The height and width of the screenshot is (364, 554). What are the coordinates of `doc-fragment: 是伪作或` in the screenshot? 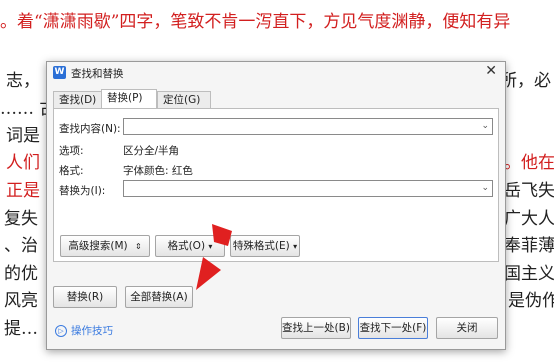 It's located at (531, 301).